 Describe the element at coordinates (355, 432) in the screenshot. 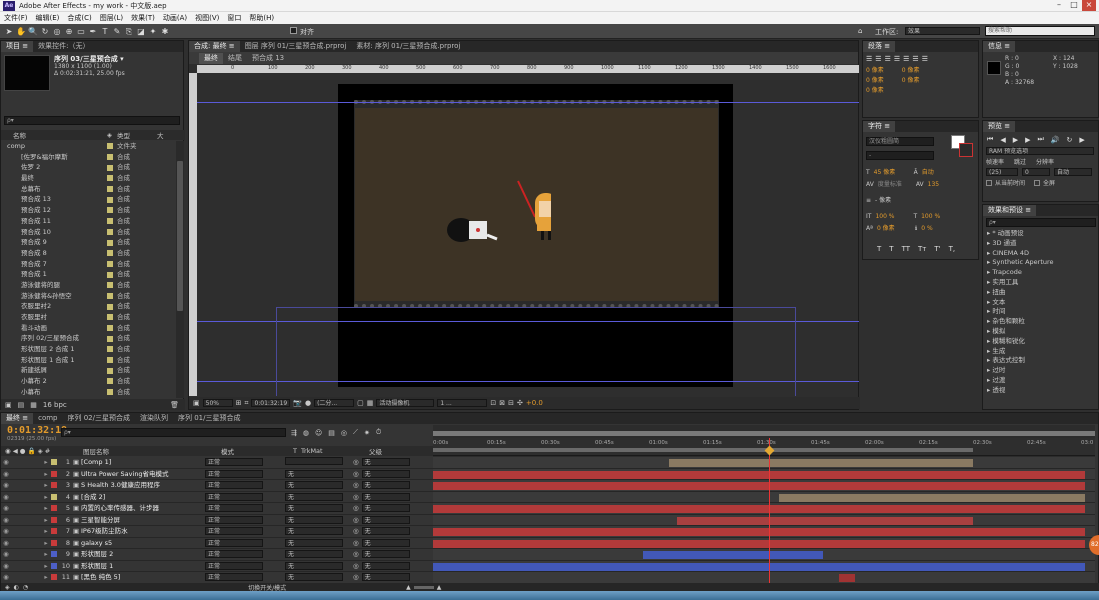

I see `graph-editor-icon: ⟋` at that location.